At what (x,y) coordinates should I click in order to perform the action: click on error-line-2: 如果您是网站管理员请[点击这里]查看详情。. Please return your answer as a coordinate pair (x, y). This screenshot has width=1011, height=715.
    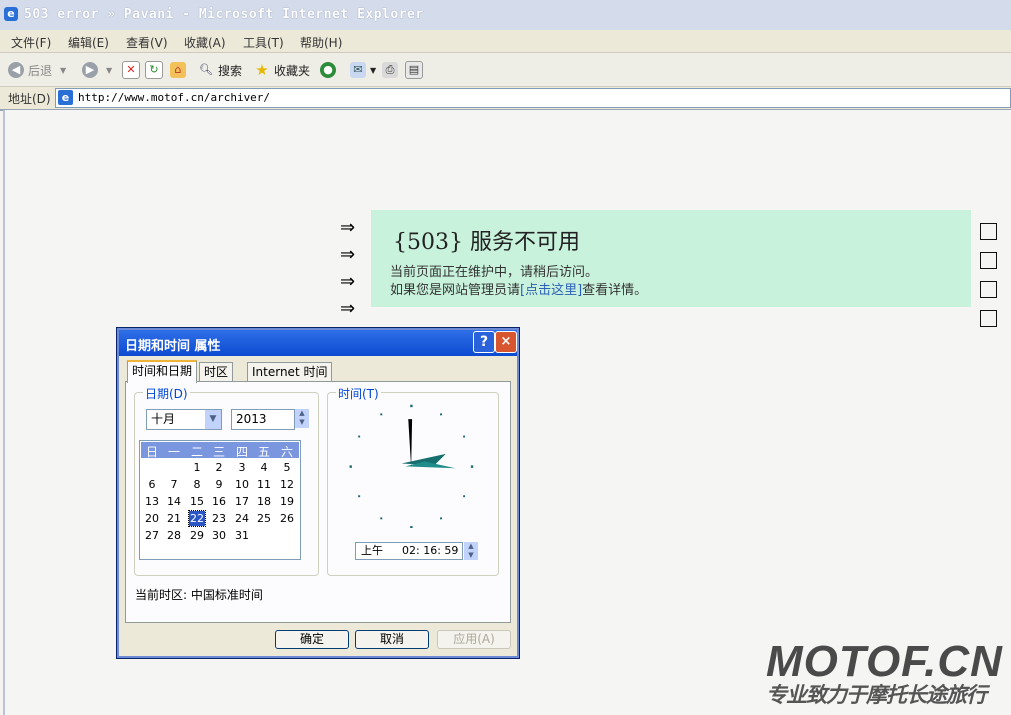
    Looking at the image, I should click on (518, 288).